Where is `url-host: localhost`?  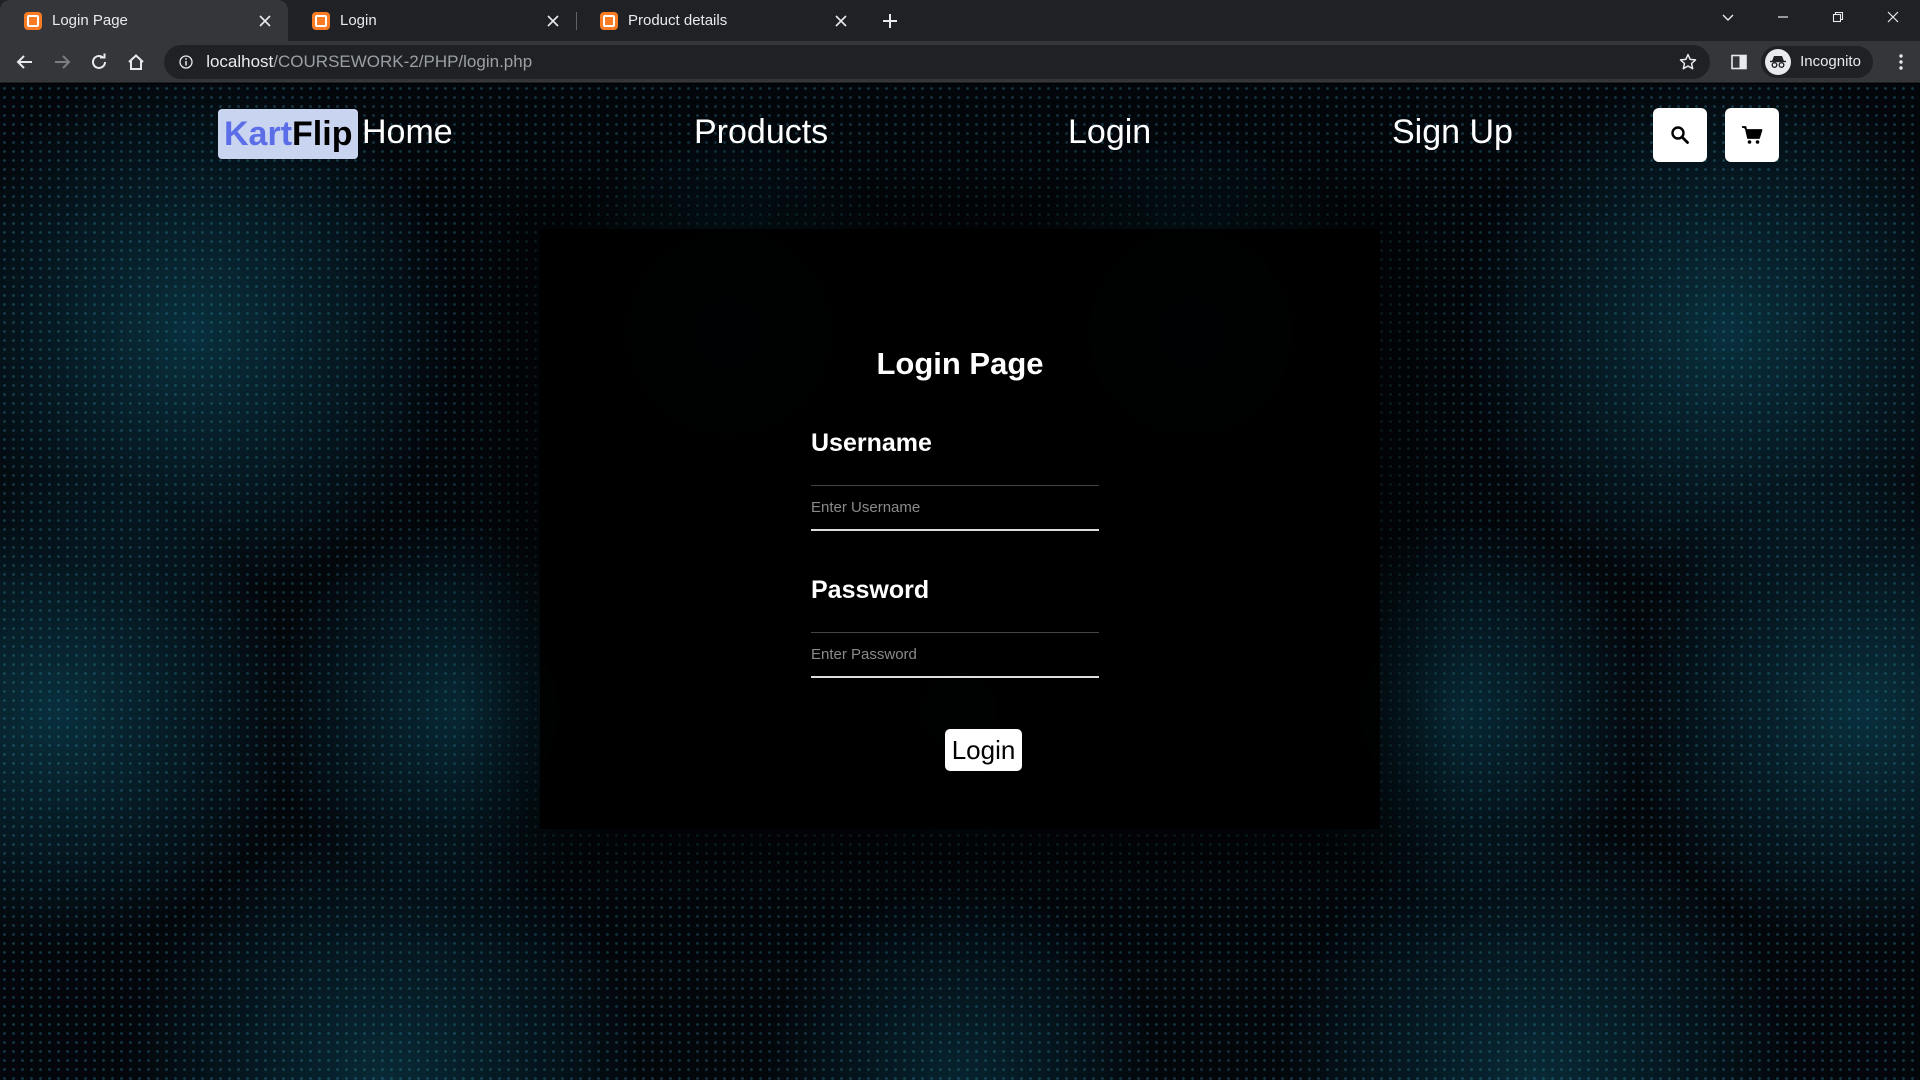
url-host: localhost is located at coordinates (240, 61).